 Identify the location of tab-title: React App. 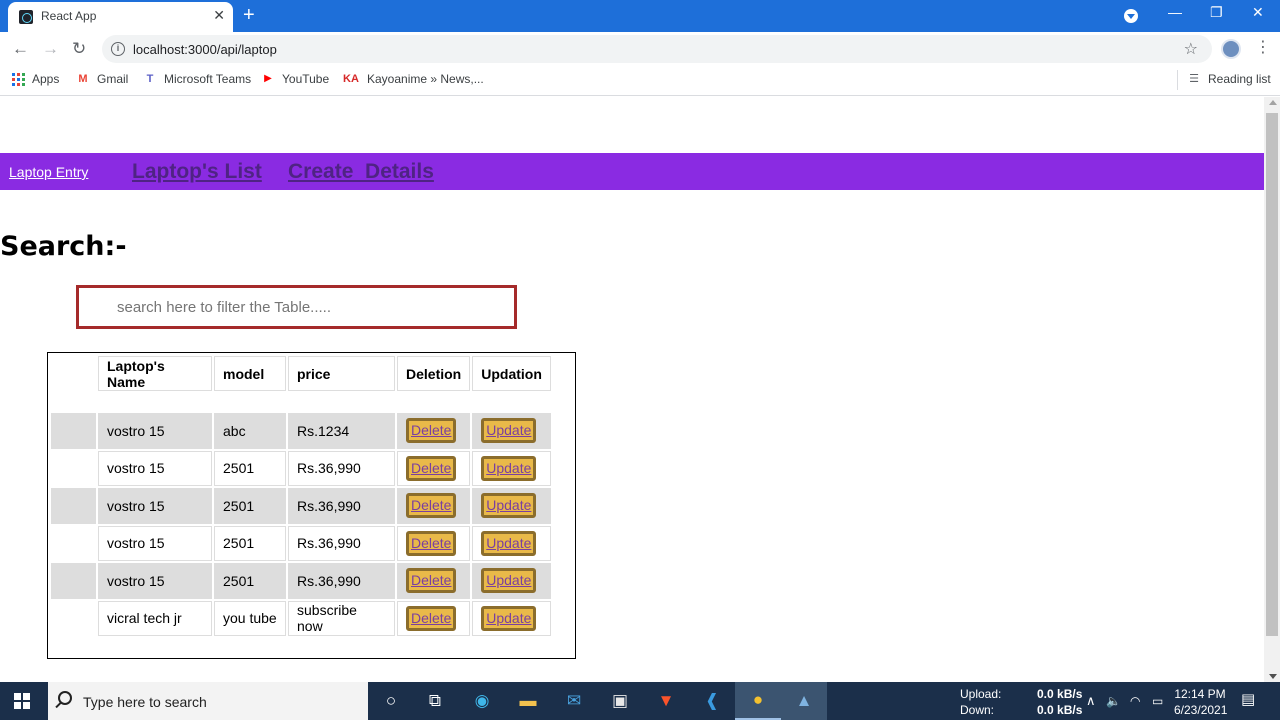
(69, 16).